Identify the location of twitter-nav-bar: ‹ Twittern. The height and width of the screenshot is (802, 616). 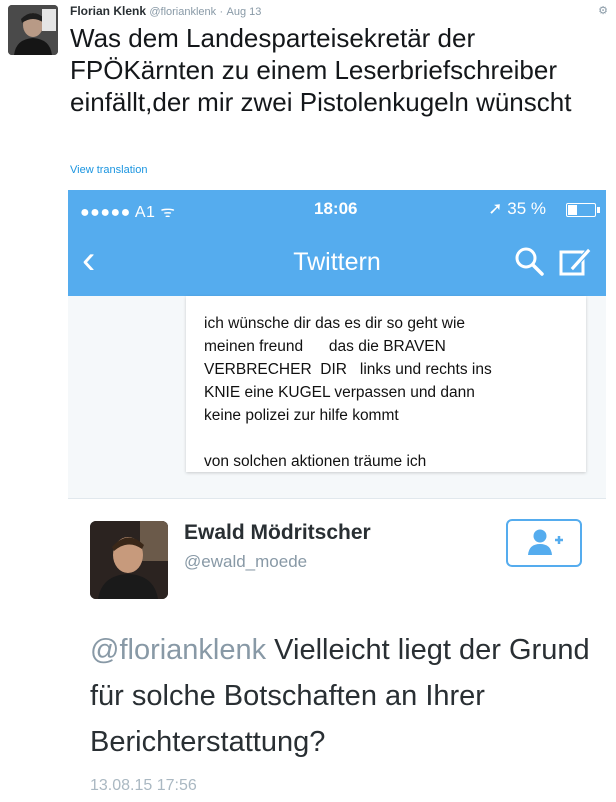
(337, 263).